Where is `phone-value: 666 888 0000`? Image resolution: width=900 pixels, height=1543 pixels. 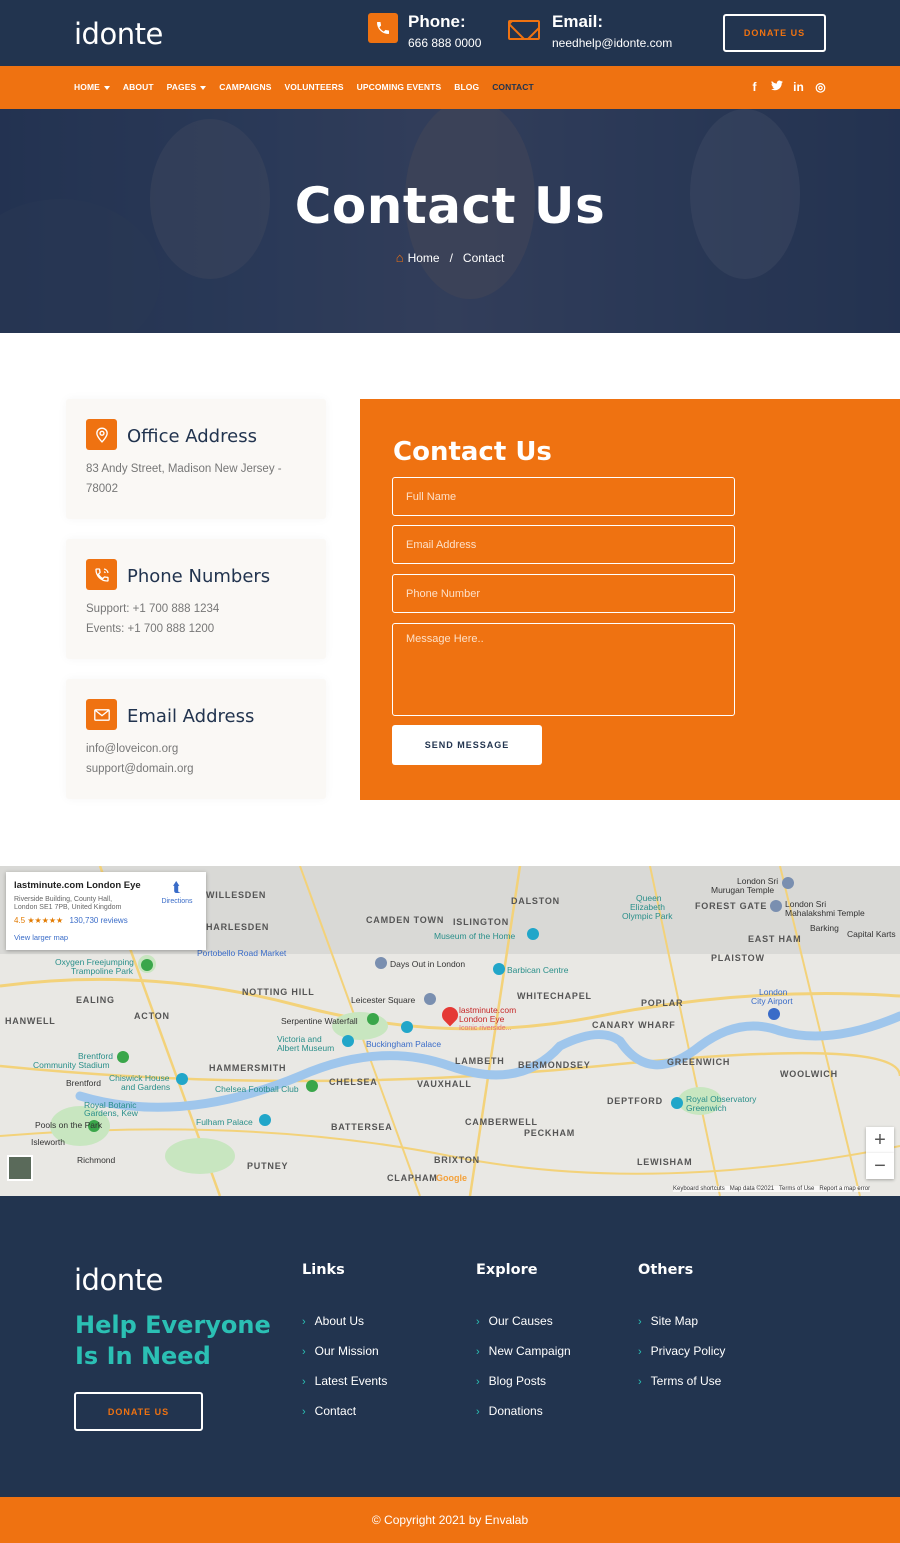
phone-value: 666 888 0000 is located at coordinates (444, 43).